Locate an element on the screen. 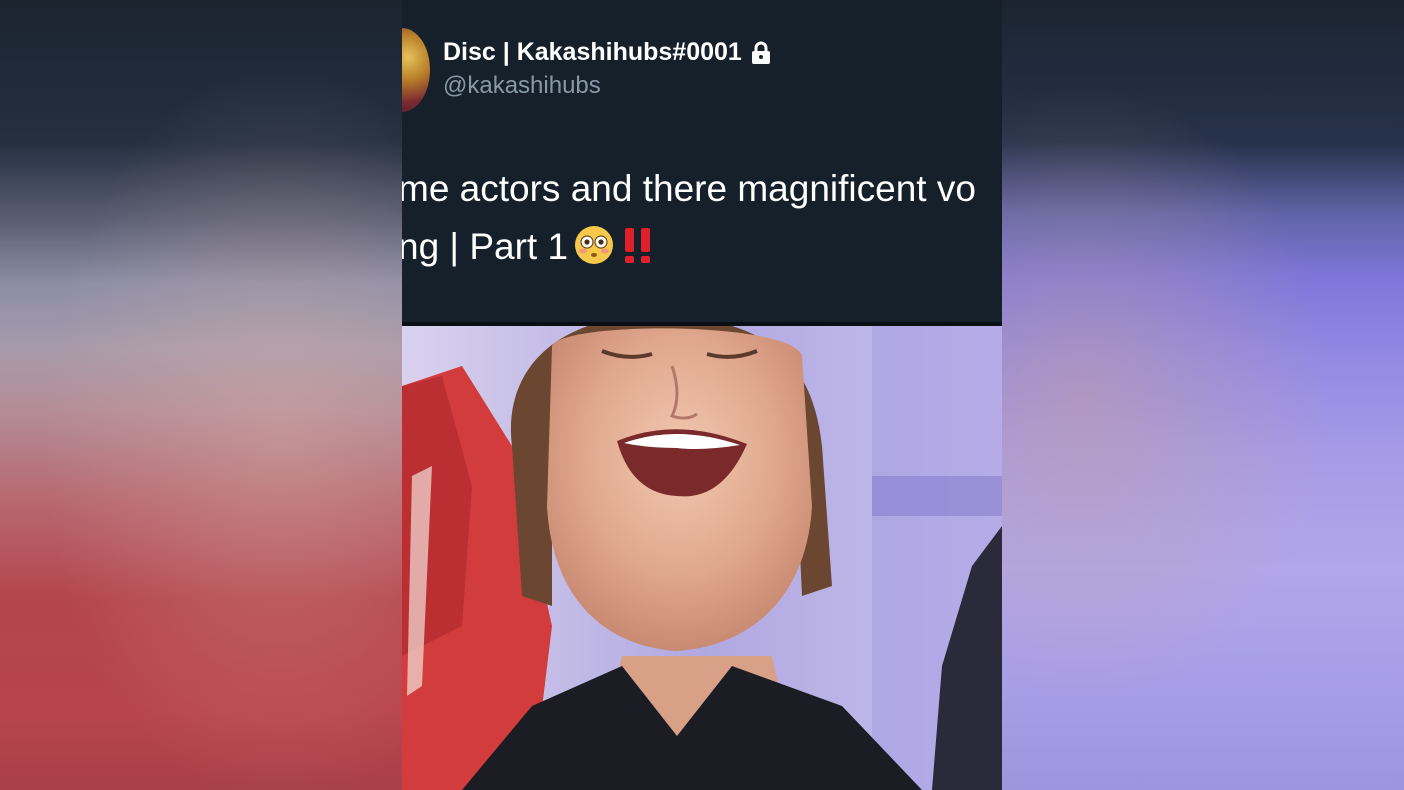 This screenshot has height=790, width=1404. display-name-text: Disc | Kakashihubs#0001 is located at coordinates (592, 52).